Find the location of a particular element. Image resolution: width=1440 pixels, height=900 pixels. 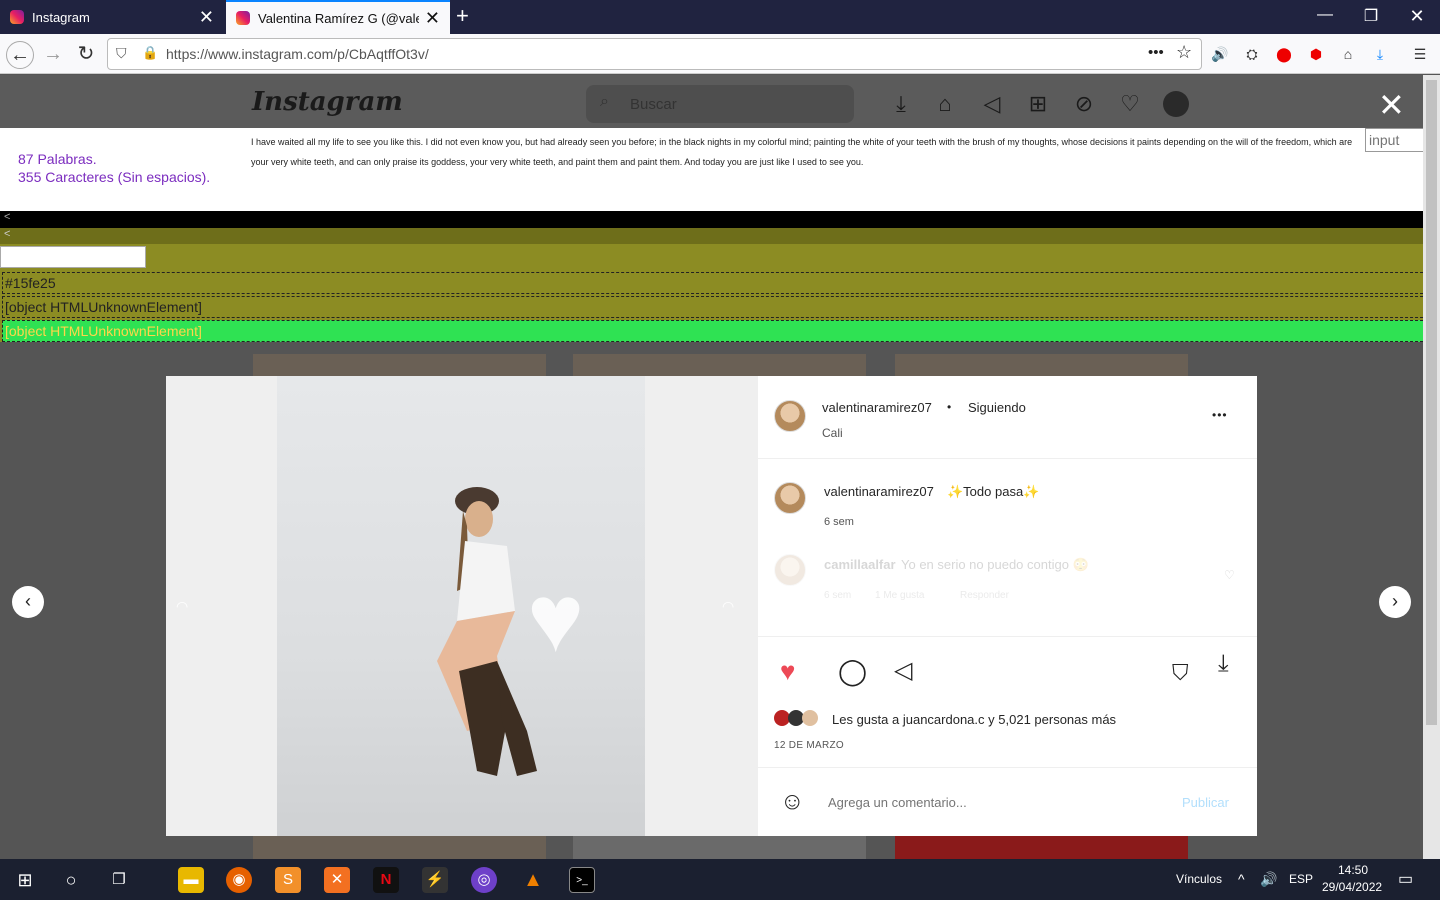

page-scrollbar is located at coordinates (1431, 467).